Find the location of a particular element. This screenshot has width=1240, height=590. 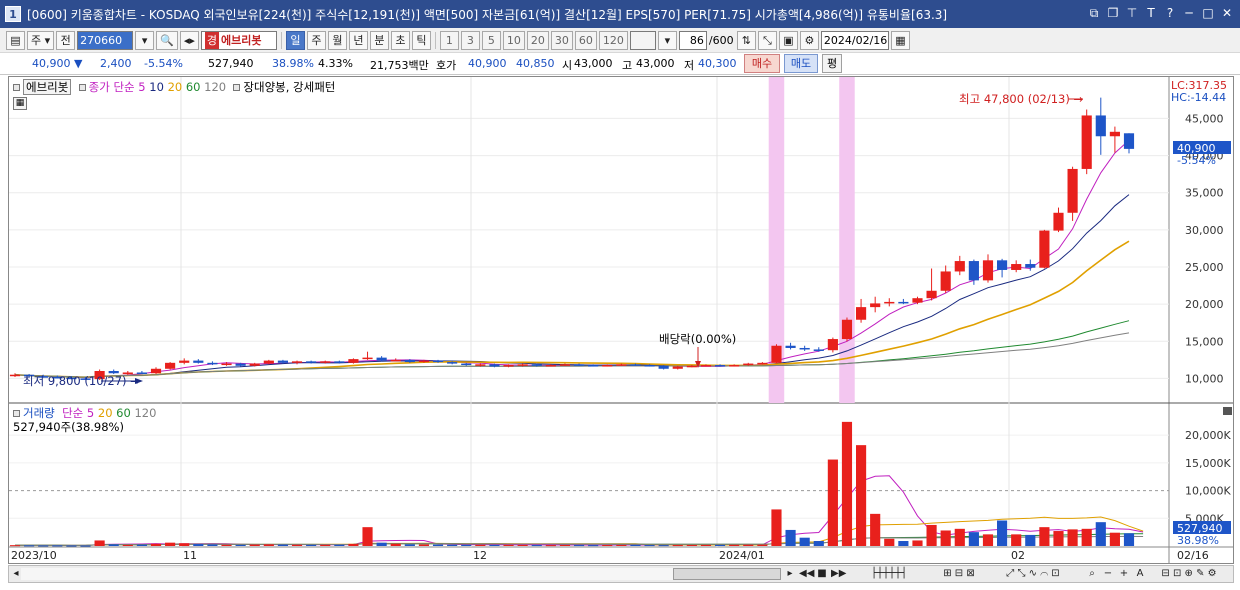

maximize-icon: □ is located at coordinates (1208, 13).